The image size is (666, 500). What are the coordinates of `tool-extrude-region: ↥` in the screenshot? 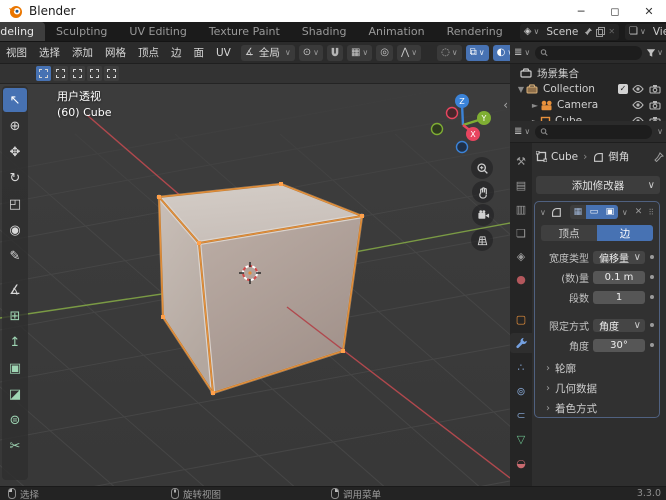 It's located at (15, 342).